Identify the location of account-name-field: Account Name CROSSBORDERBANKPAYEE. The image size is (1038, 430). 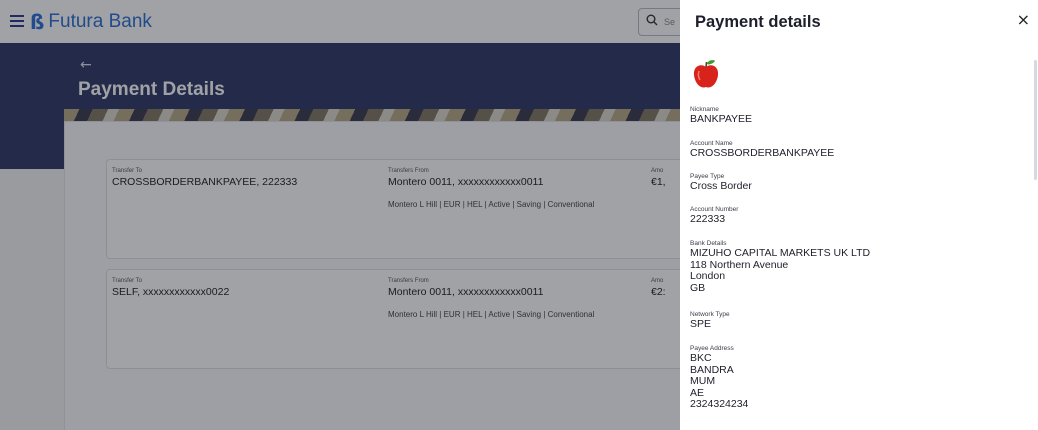
(762, 150).